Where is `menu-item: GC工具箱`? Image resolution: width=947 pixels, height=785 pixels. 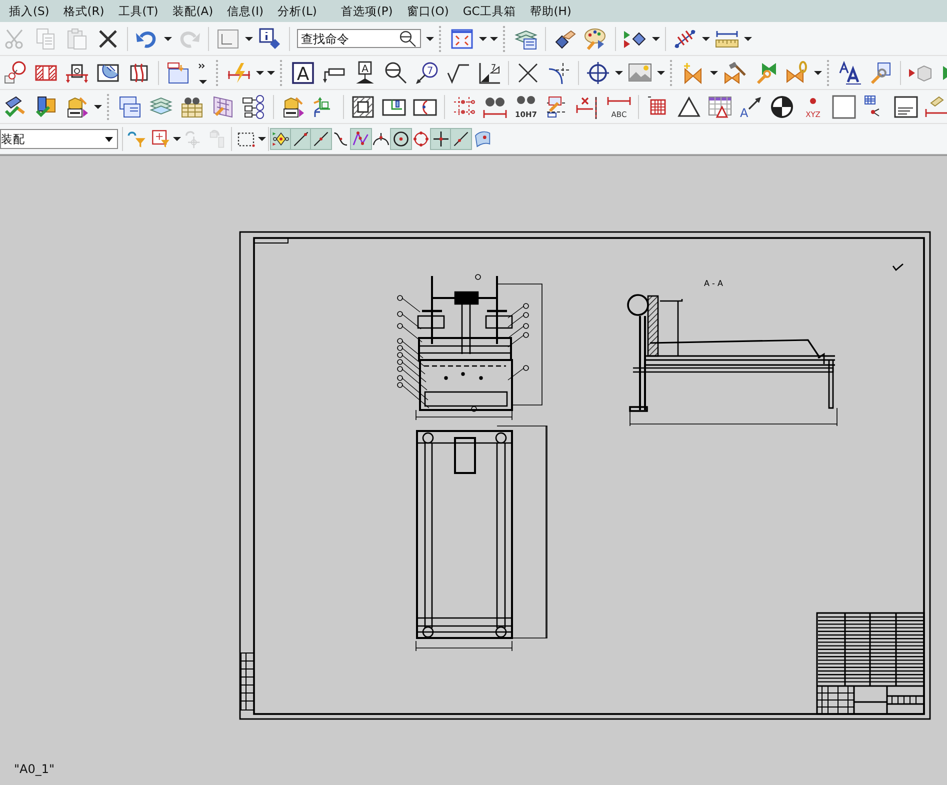
menu-item: GC工具箱 is located at coordinates (489, 11).